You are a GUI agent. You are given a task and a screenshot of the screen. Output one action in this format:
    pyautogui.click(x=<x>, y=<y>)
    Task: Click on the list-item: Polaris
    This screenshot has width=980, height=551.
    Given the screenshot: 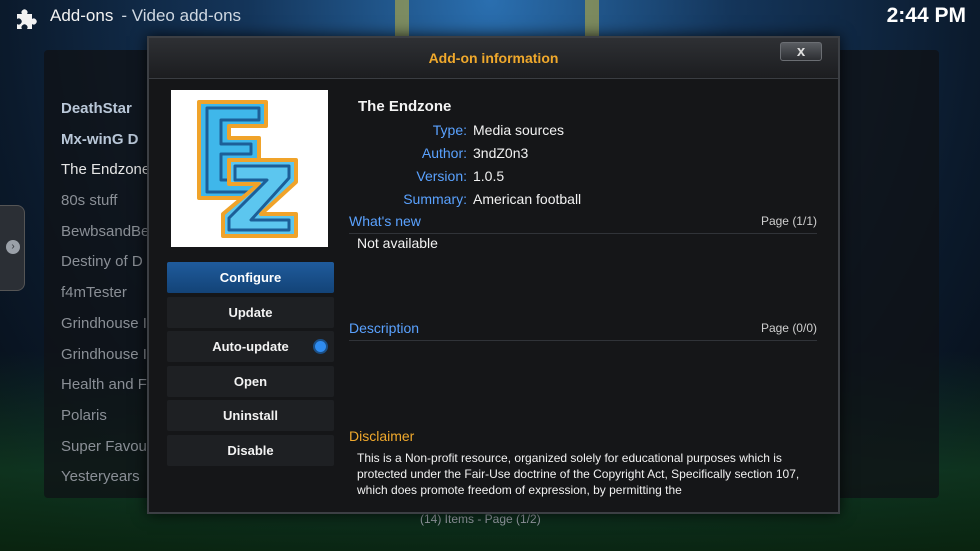 What is the action you would take?
    pyautogui.click(x=108, y=416)
    